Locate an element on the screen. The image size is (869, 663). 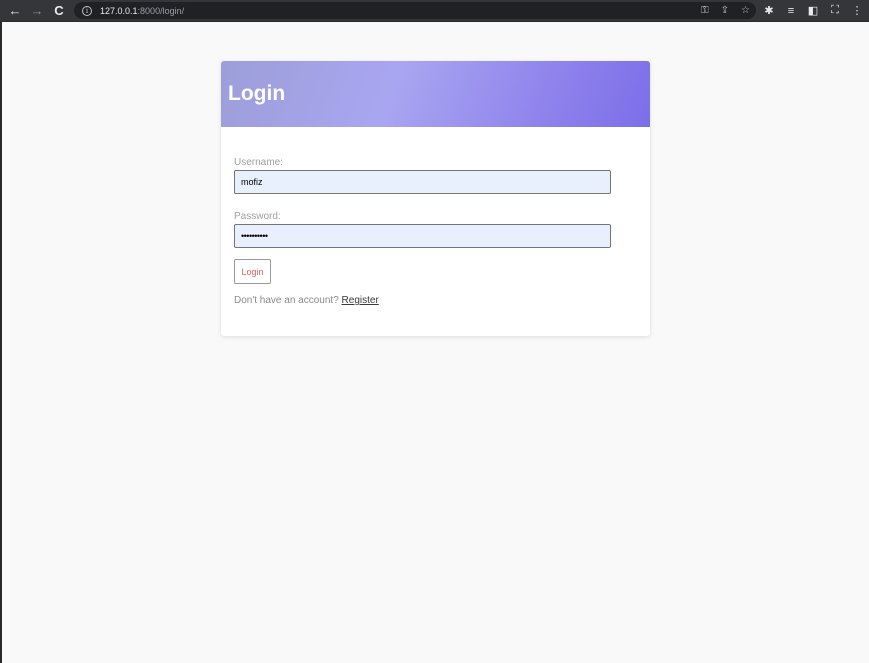
password-label: Password: is located at coordinates (257, 216).